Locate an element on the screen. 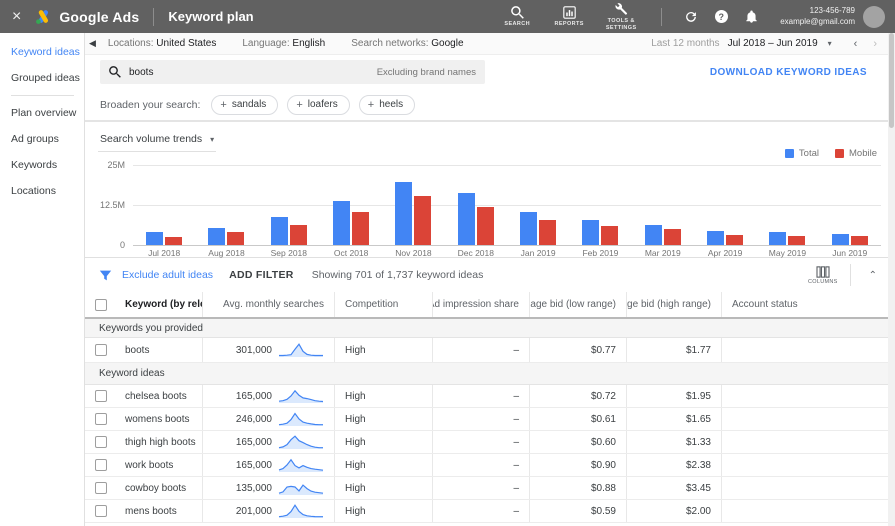 This screenshot has width=895, height=526. table-row: chelsea boots 165,000 High – $0.72 $1.95 is located at coordinates (490, 396).